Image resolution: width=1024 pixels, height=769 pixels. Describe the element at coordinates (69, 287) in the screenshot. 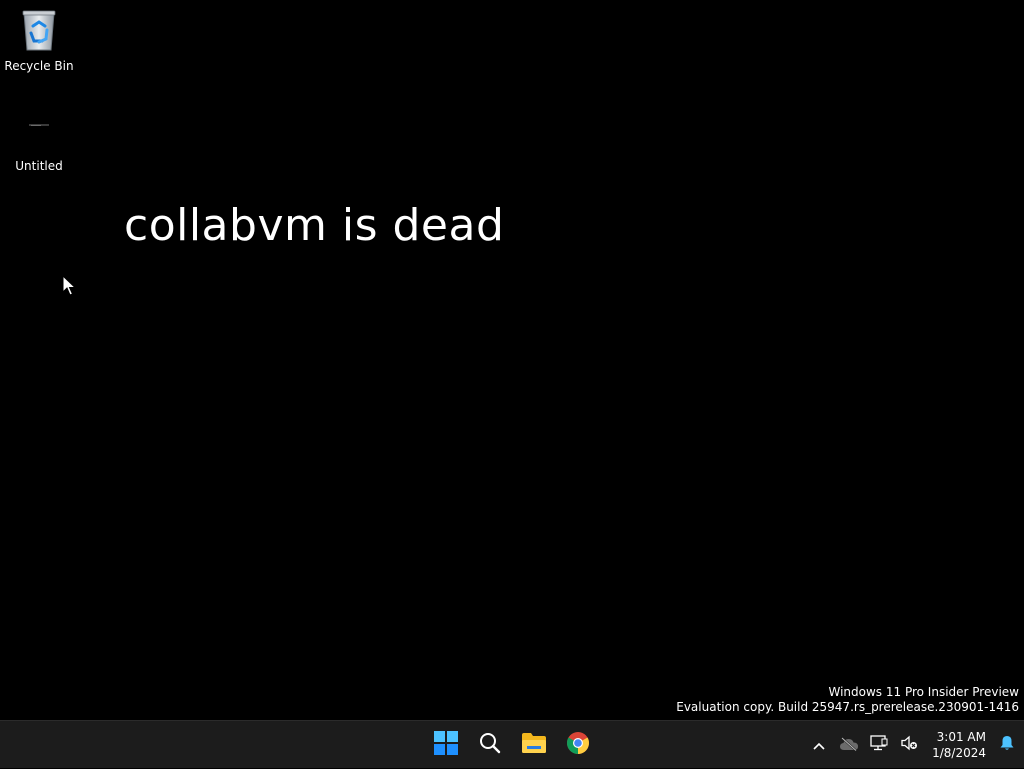

I see `mouse-cursor-icon` at that location.